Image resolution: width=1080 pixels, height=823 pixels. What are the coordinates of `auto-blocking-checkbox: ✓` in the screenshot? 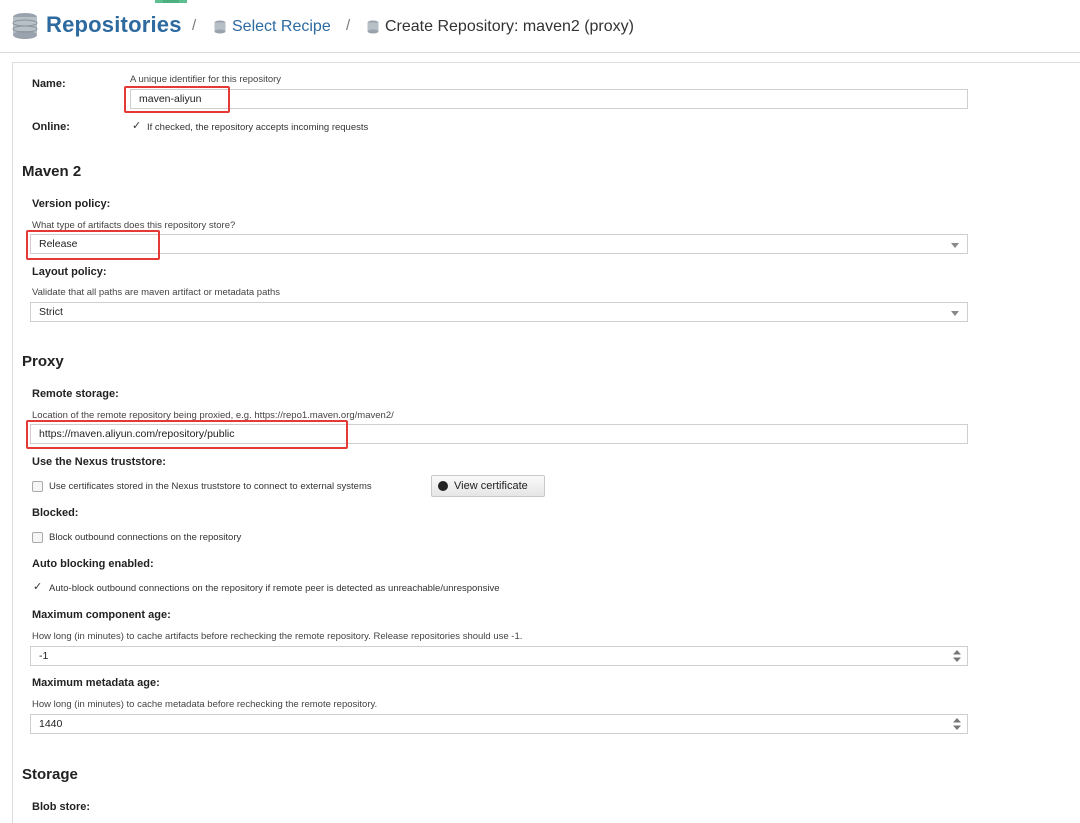 It's located at (37, 587).